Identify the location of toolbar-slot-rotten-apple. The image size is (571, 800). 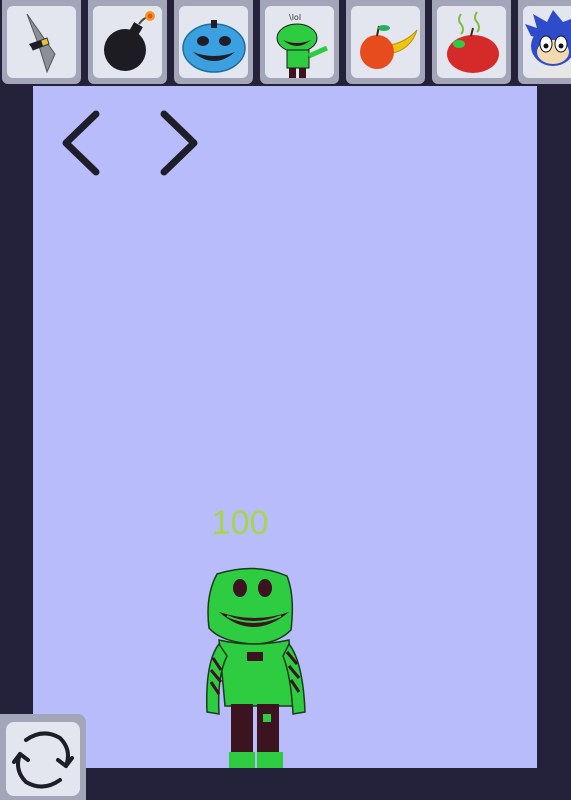
(471, 42).